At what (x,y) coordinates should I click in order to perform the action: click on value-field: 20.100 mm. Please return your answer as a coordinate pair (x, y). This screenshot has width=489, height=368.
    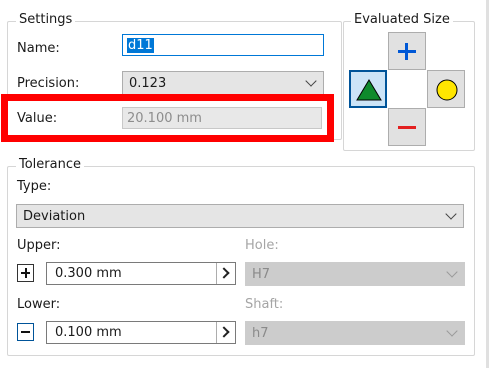
    Looking at the image, I should click on (222, 118).